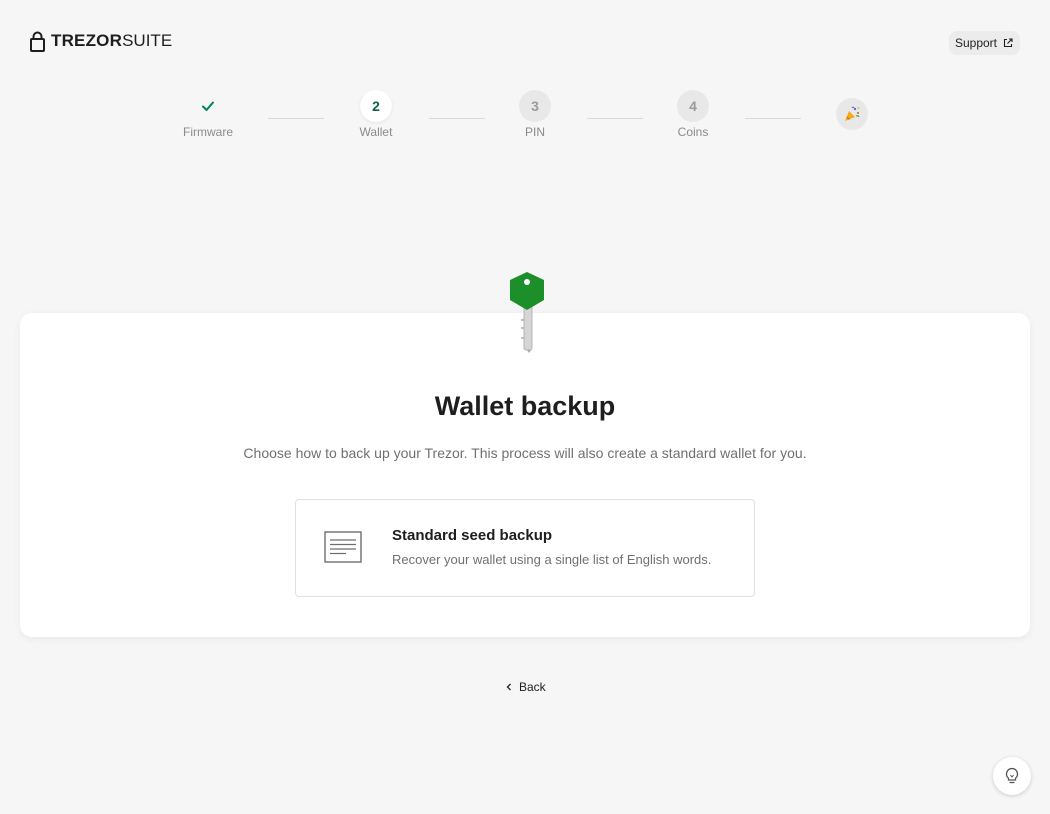 This screenshot has height=814, width=1050. What do you see at coordinates (535, 106) in the screenshot?
I see `step-number: 3` at bounding box center [535, 106].